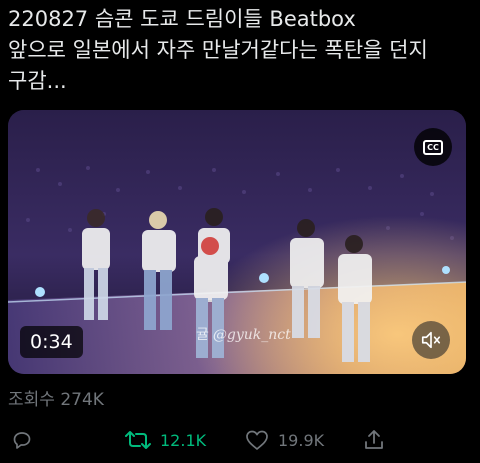 The height and width of the screenshot is (463, 480). Describe the element at coordinates (202, 335) in the screenshot. I see `watermark-prefix: 귤` at that location.